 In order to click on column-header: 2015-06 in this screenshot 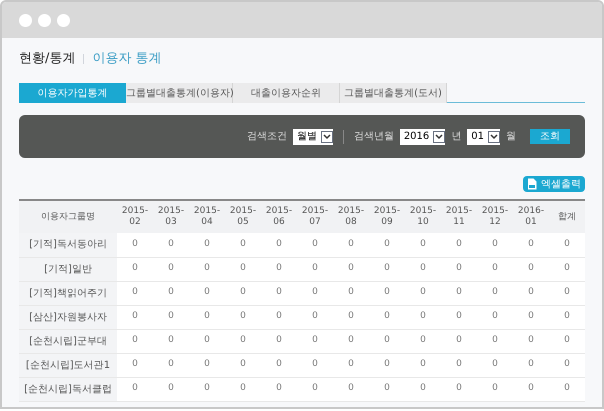, I will do `click(279, 216)`.